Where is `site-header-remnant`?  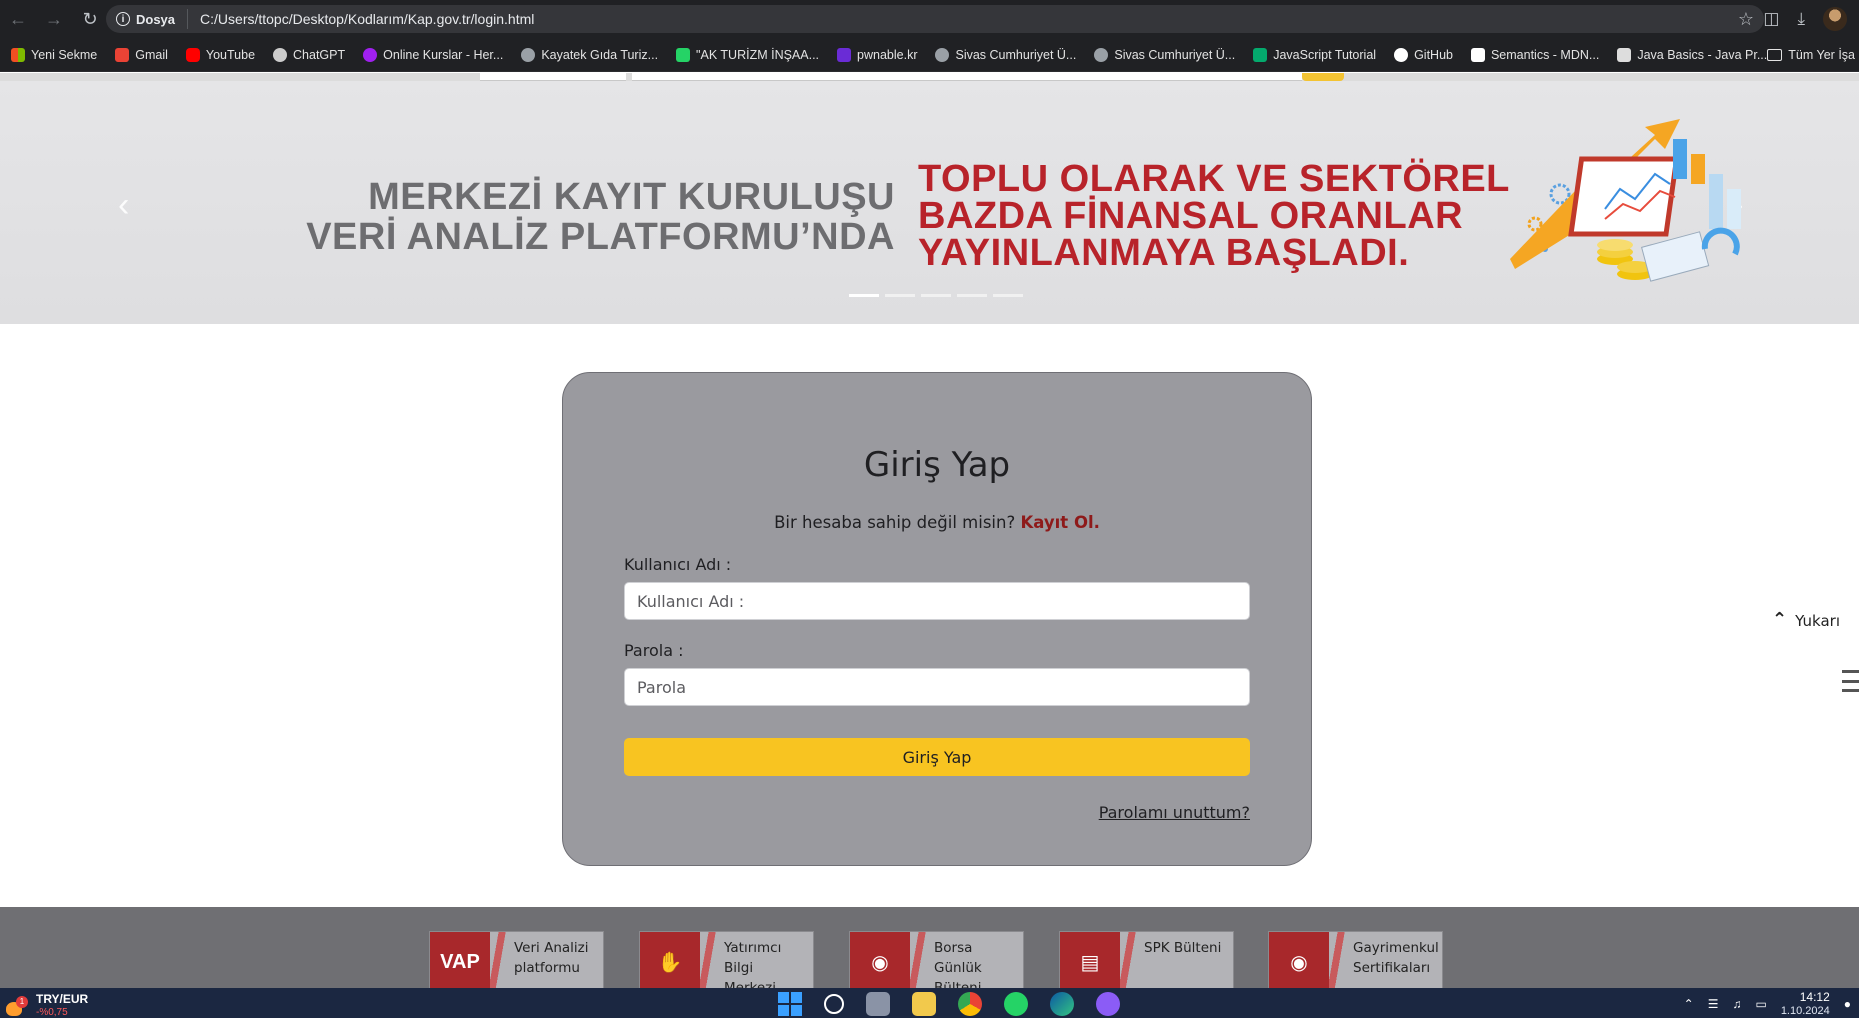 site-header-remnant is located at coordinates (929, 77).